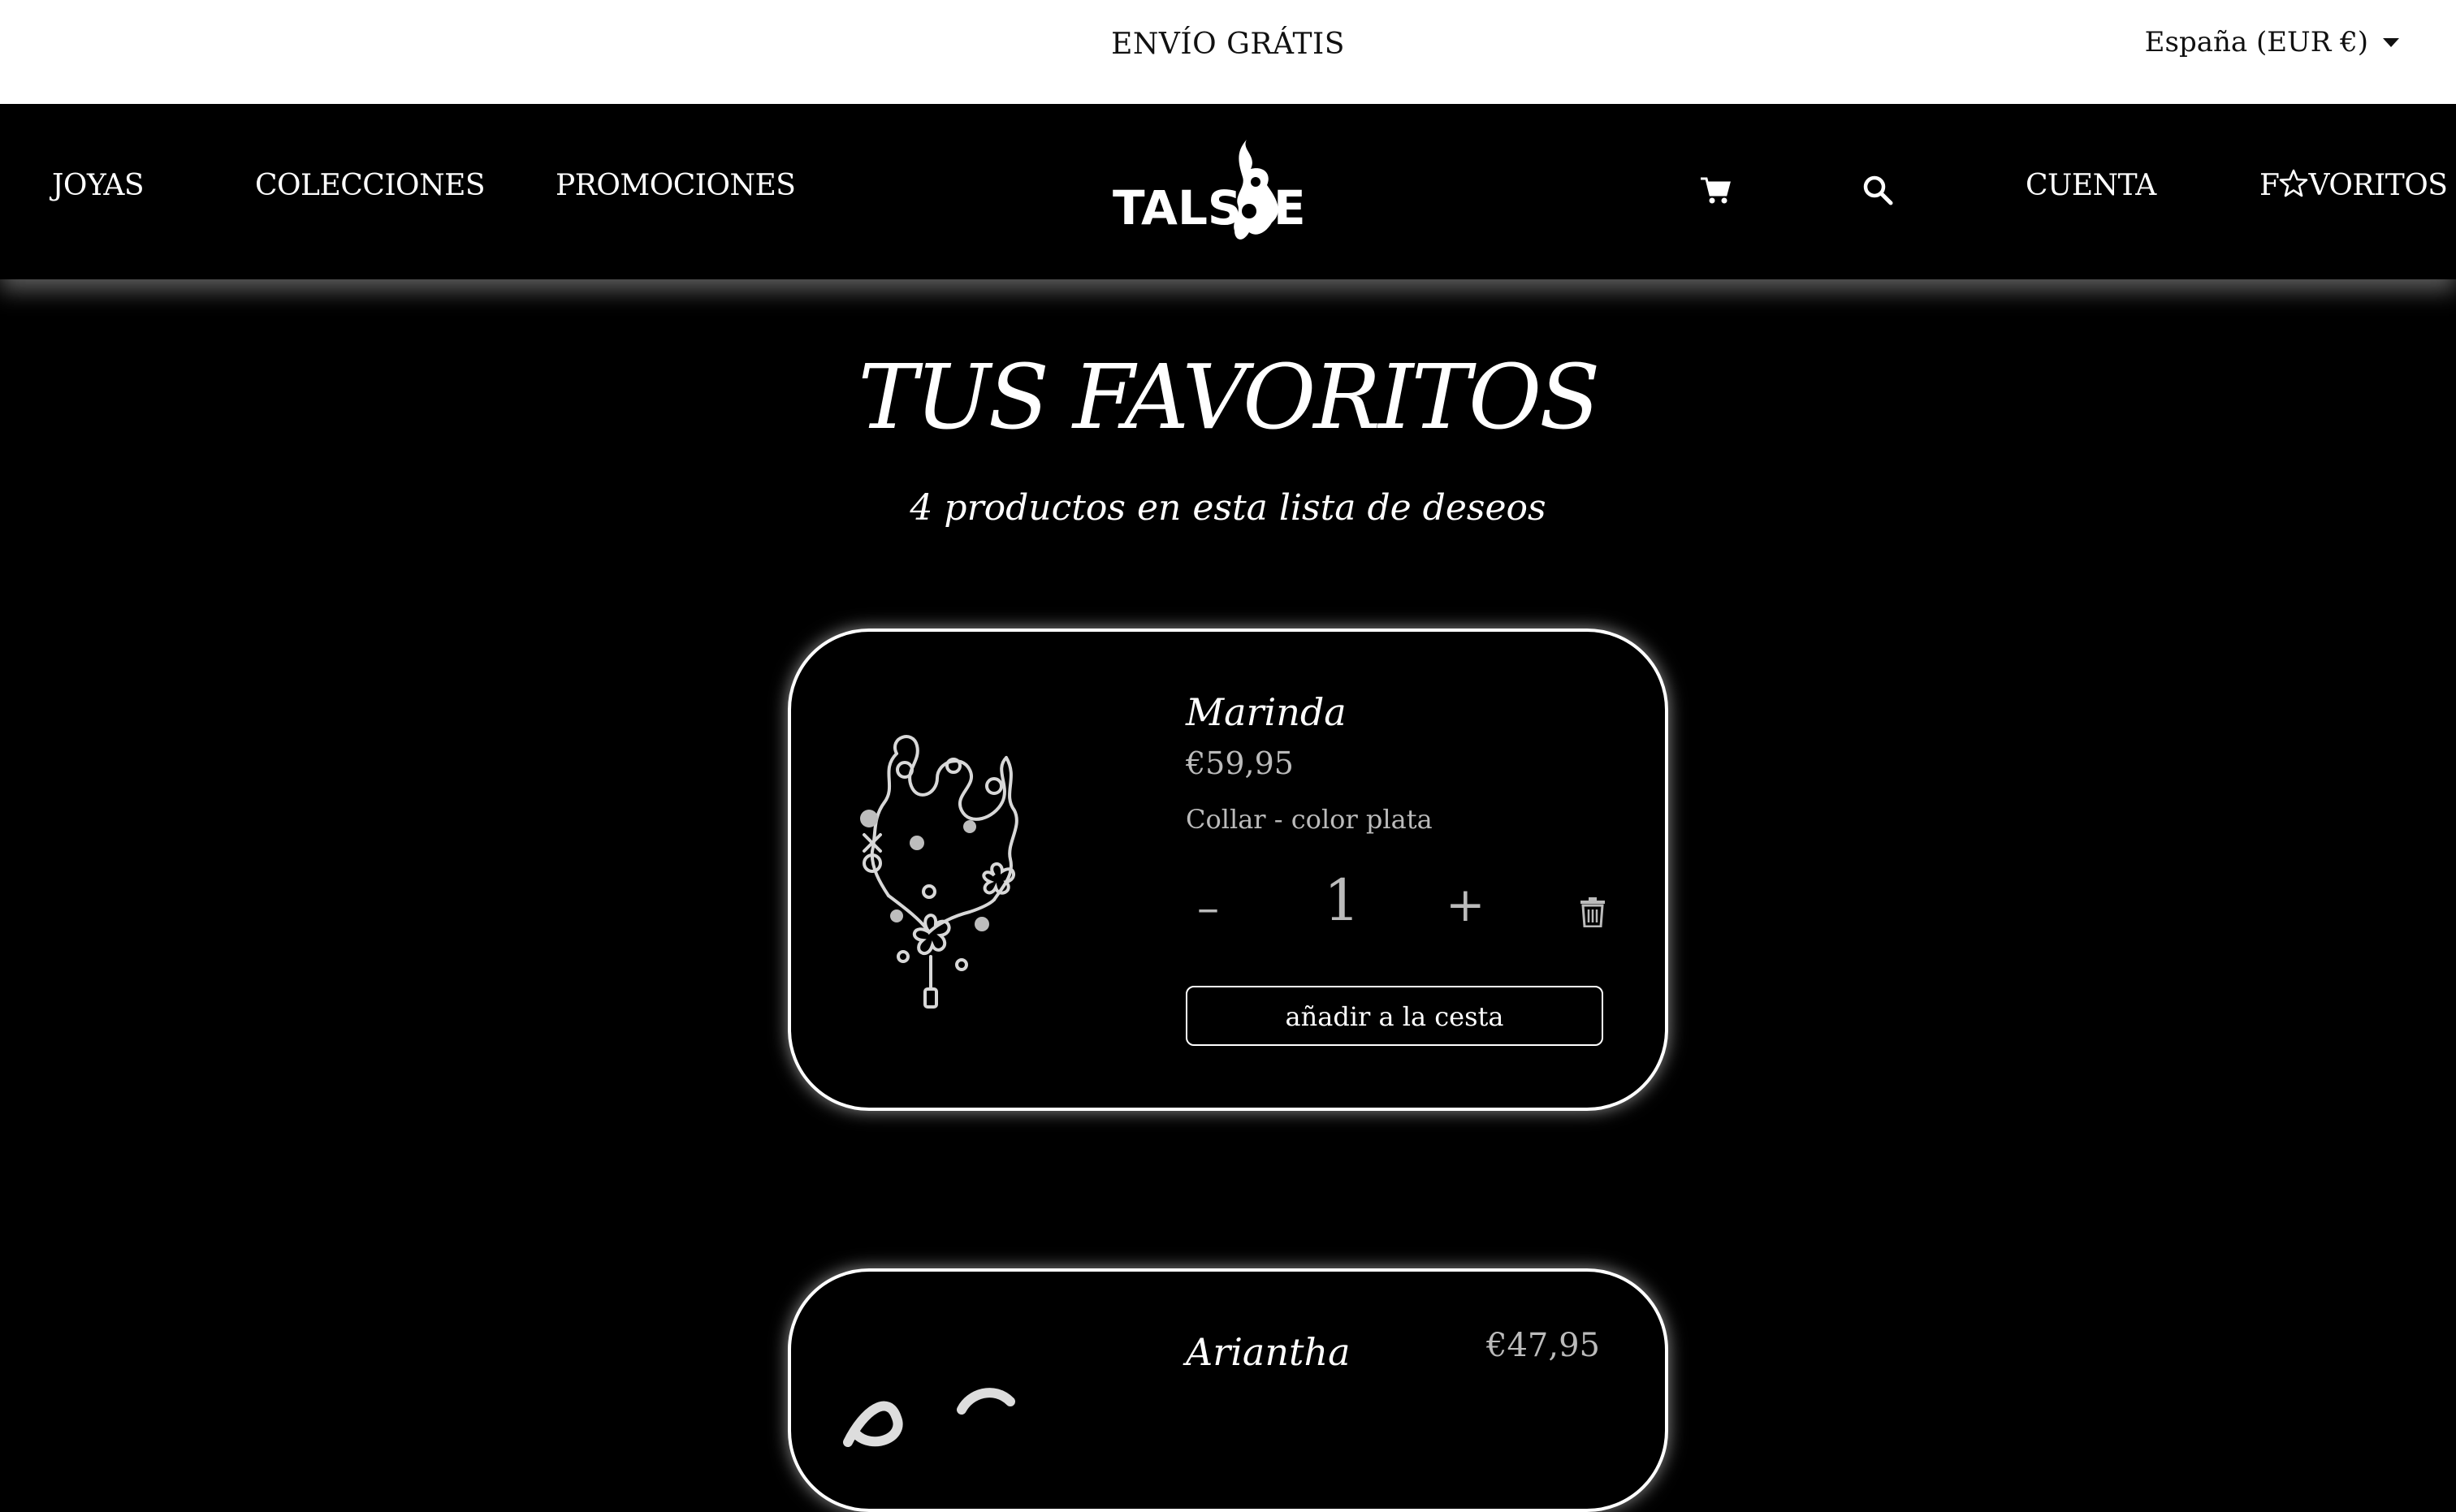 This screenshot has width=2456, height=1512. What do you see at coordinates (1228, 1390) in the screenshot?
I see `wishlist-item: Ariantha €47,95` at bounding box center [1228, 1390].